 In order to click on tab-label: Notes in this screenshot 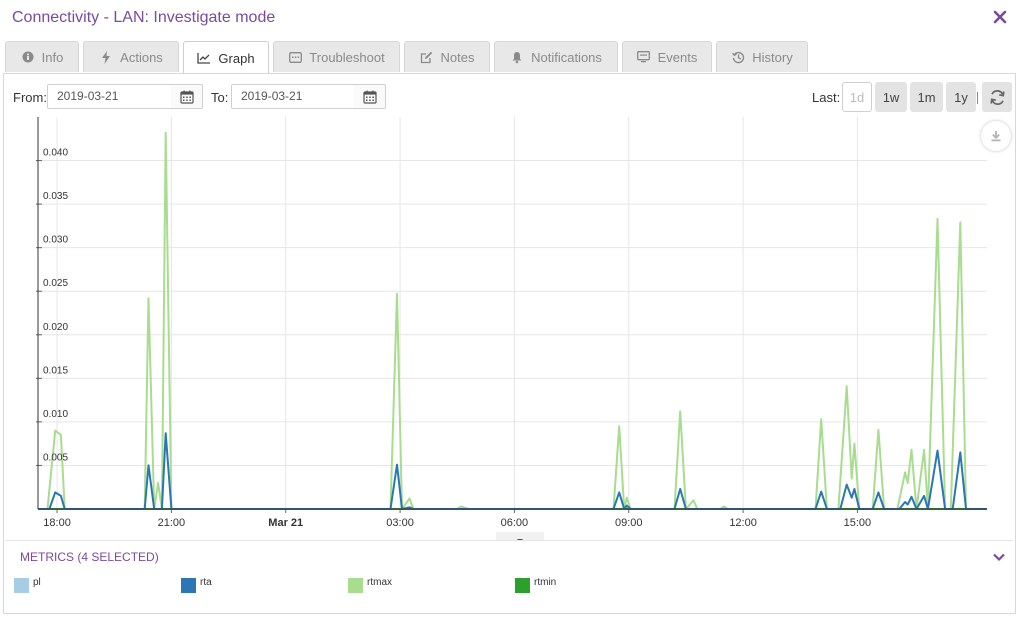, I will do `click(457, 57)`.